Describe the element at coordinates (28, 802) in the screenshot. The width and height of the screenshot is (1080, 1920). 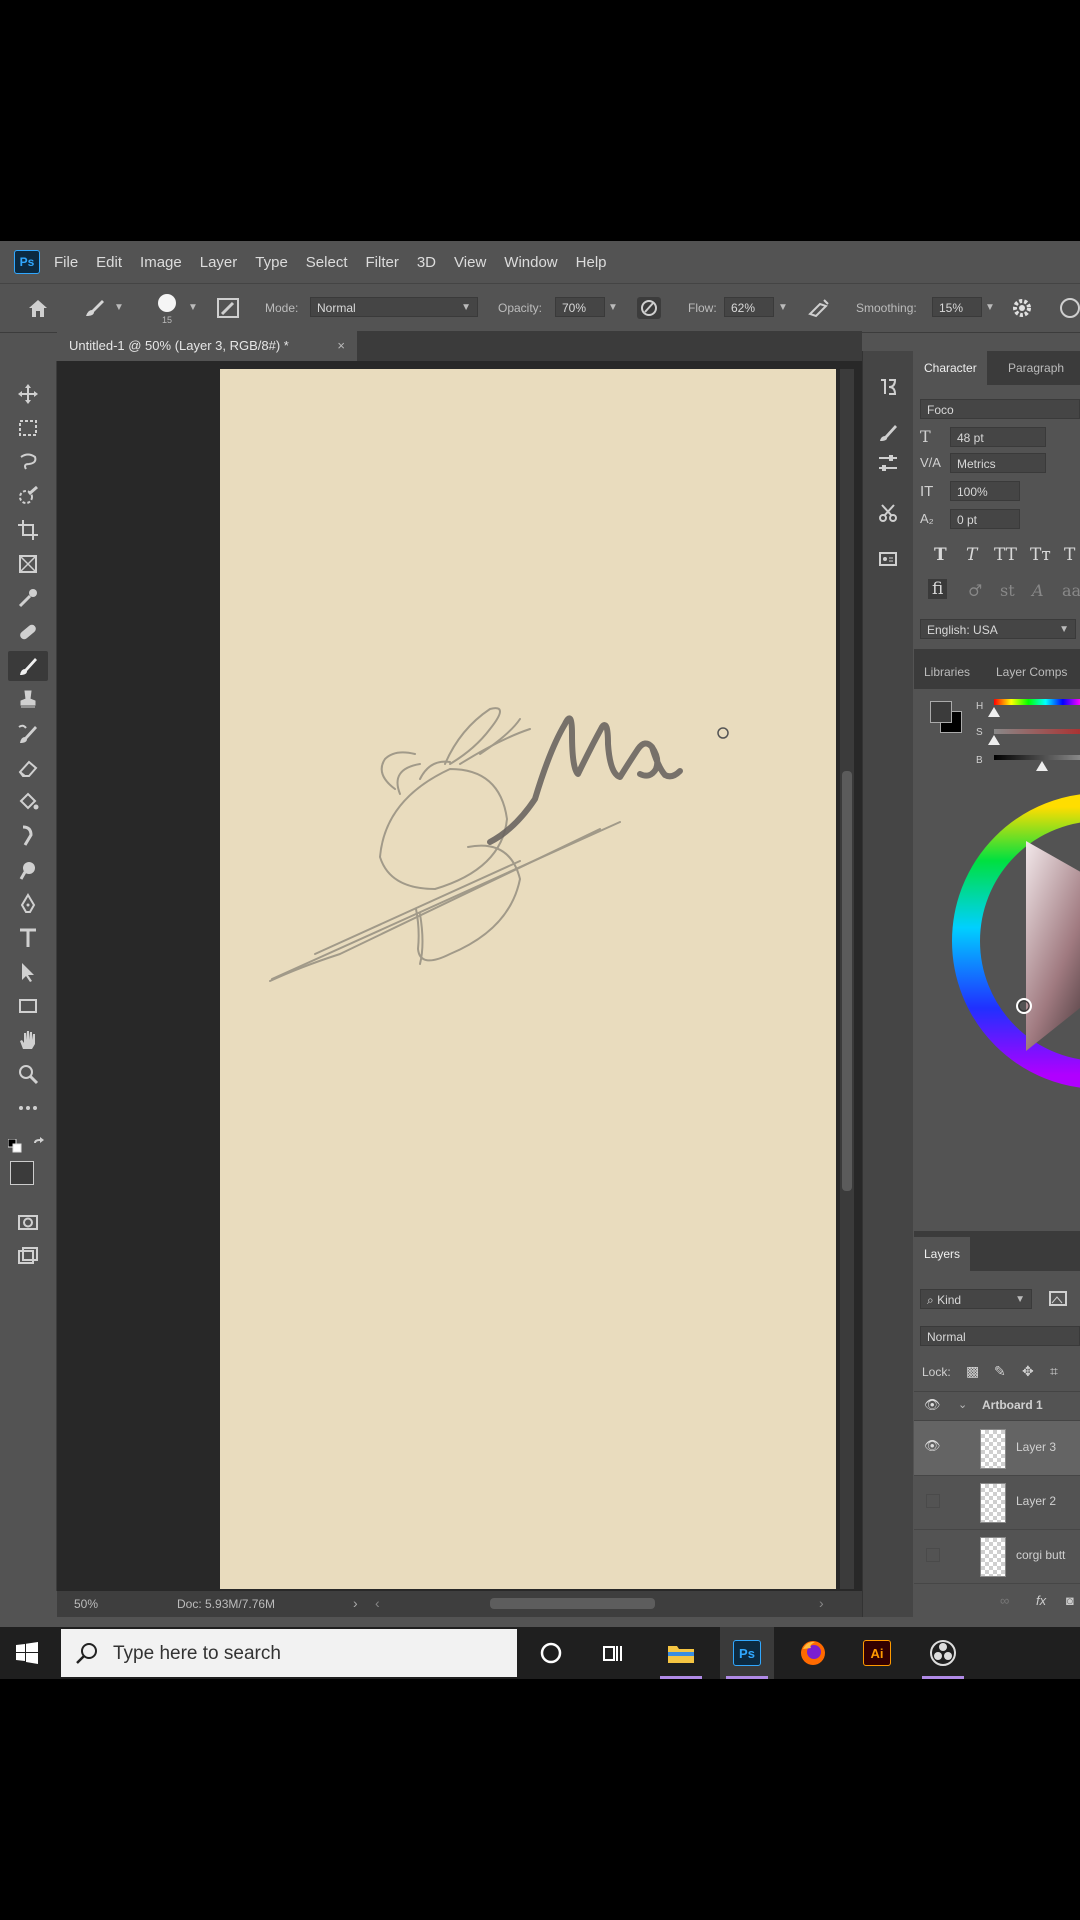
I see `paint-bucket-tool-icon` at that location.